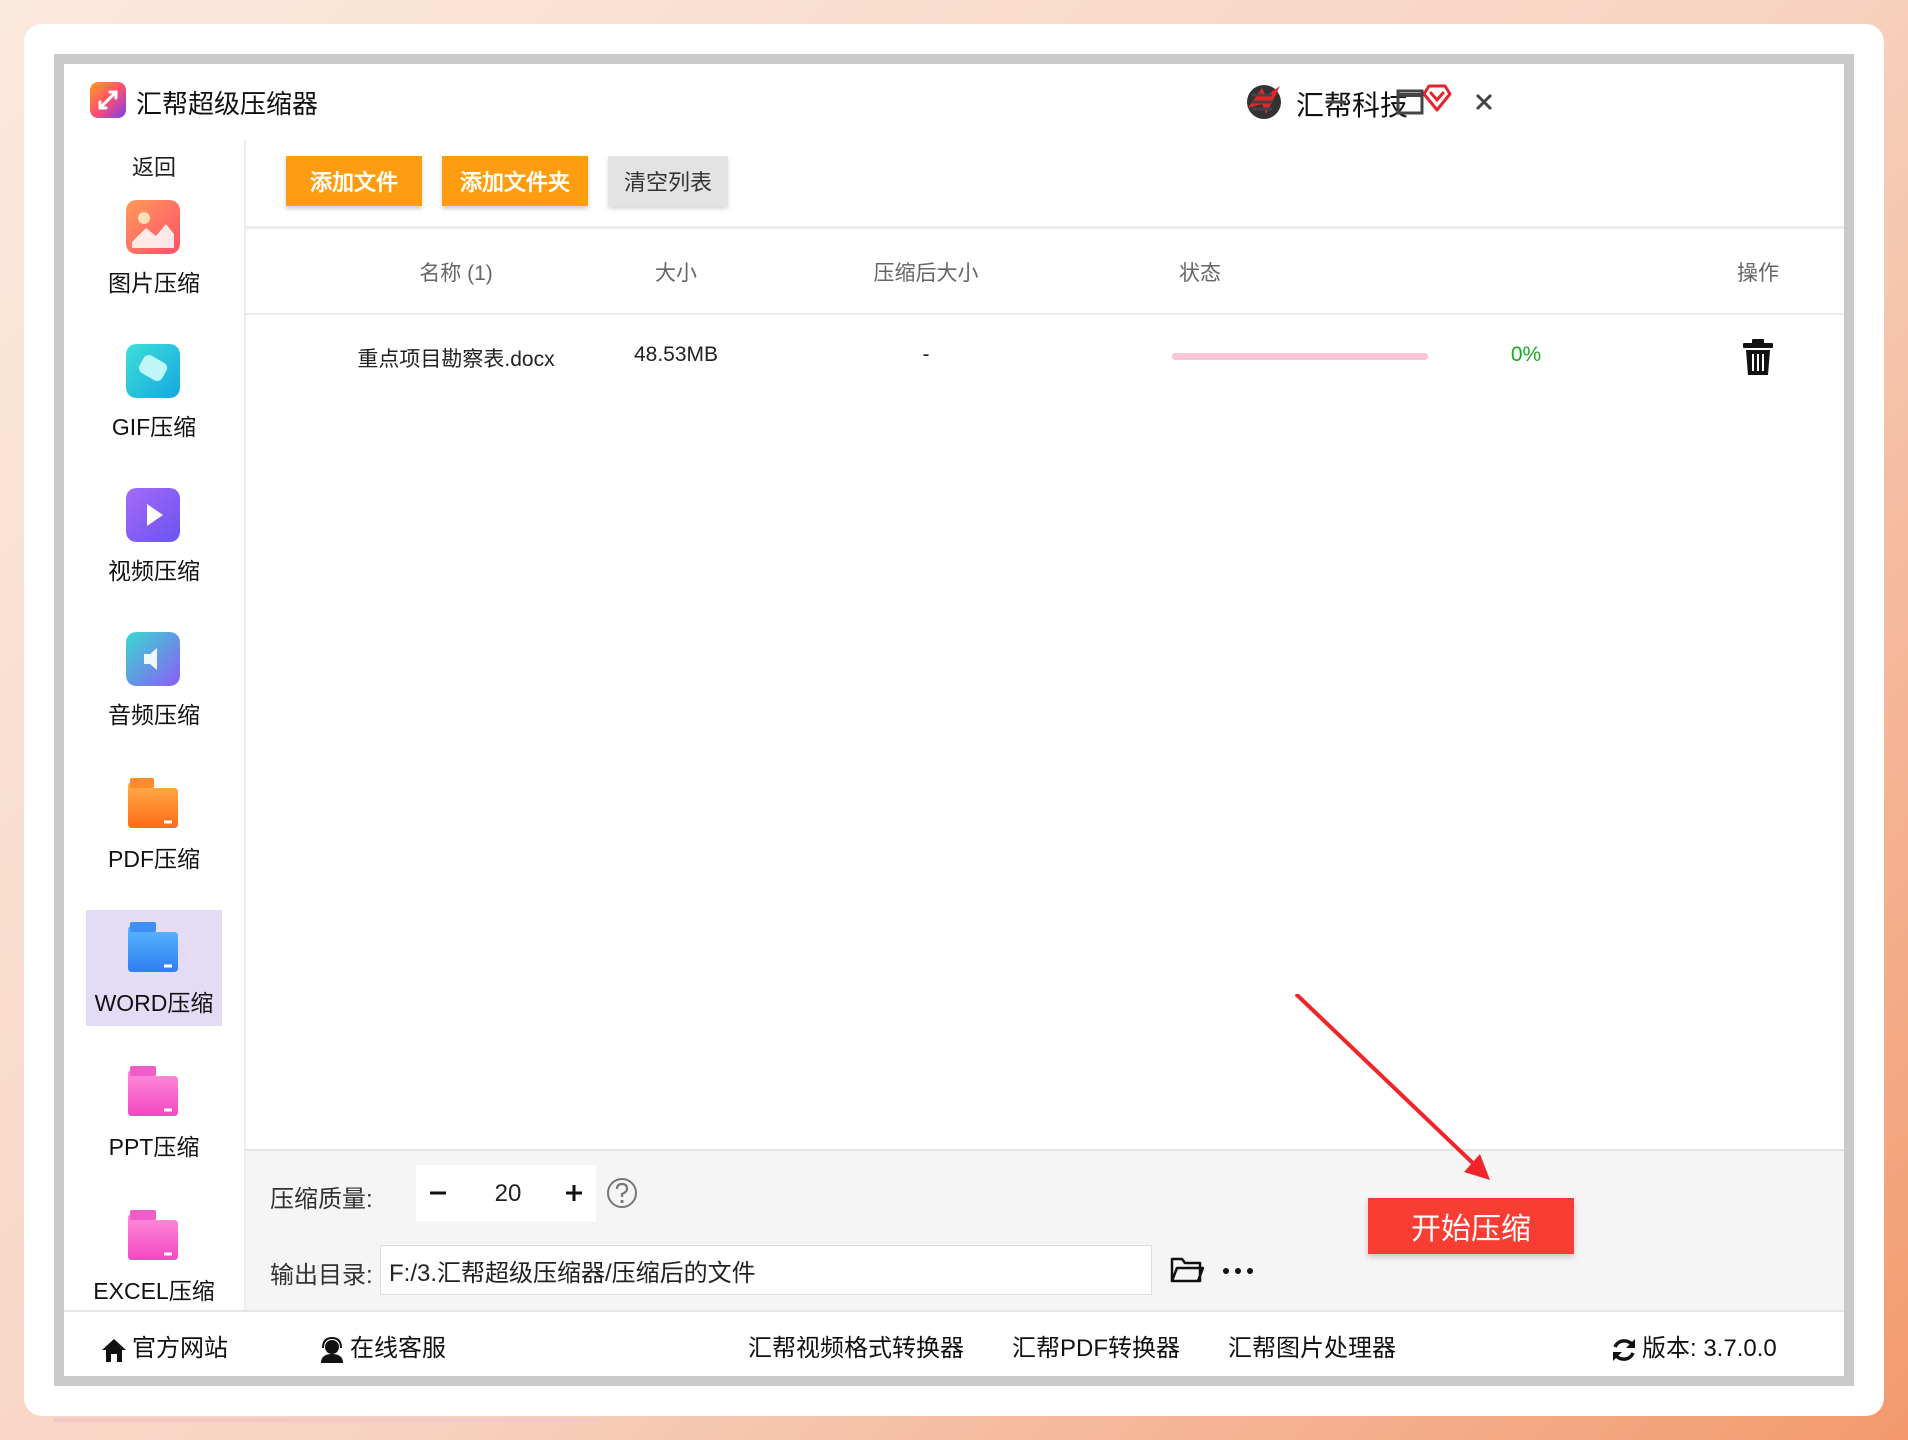 The width and height of the screenshot is (1908, 1440). Describe the element at coordinates (154, 1147) in the screenshot. I see `sidebar-item-label: PPT压缩` at that location.